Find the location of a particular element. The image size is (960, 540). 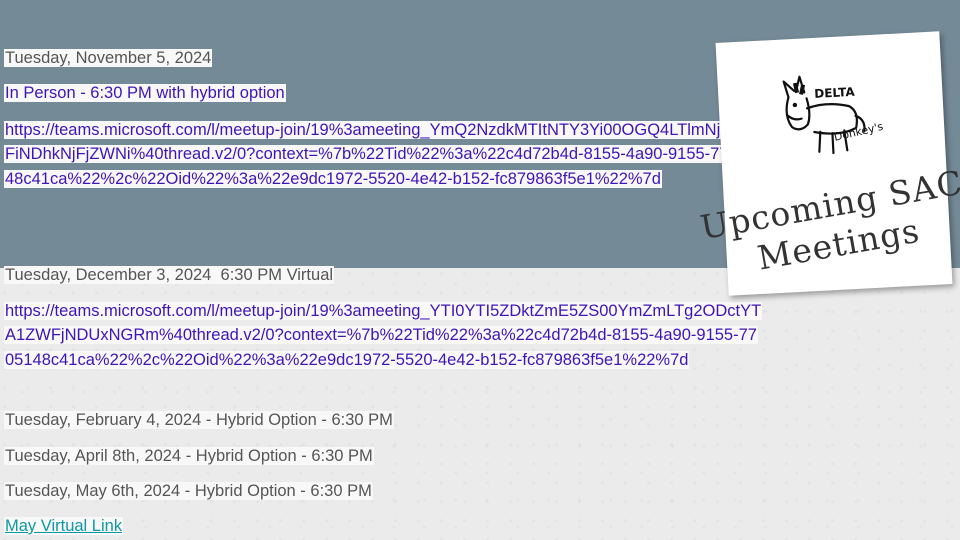

nov-detail: In Person - 6:30 PM with hybrid option is located at coordinates (145, 93).